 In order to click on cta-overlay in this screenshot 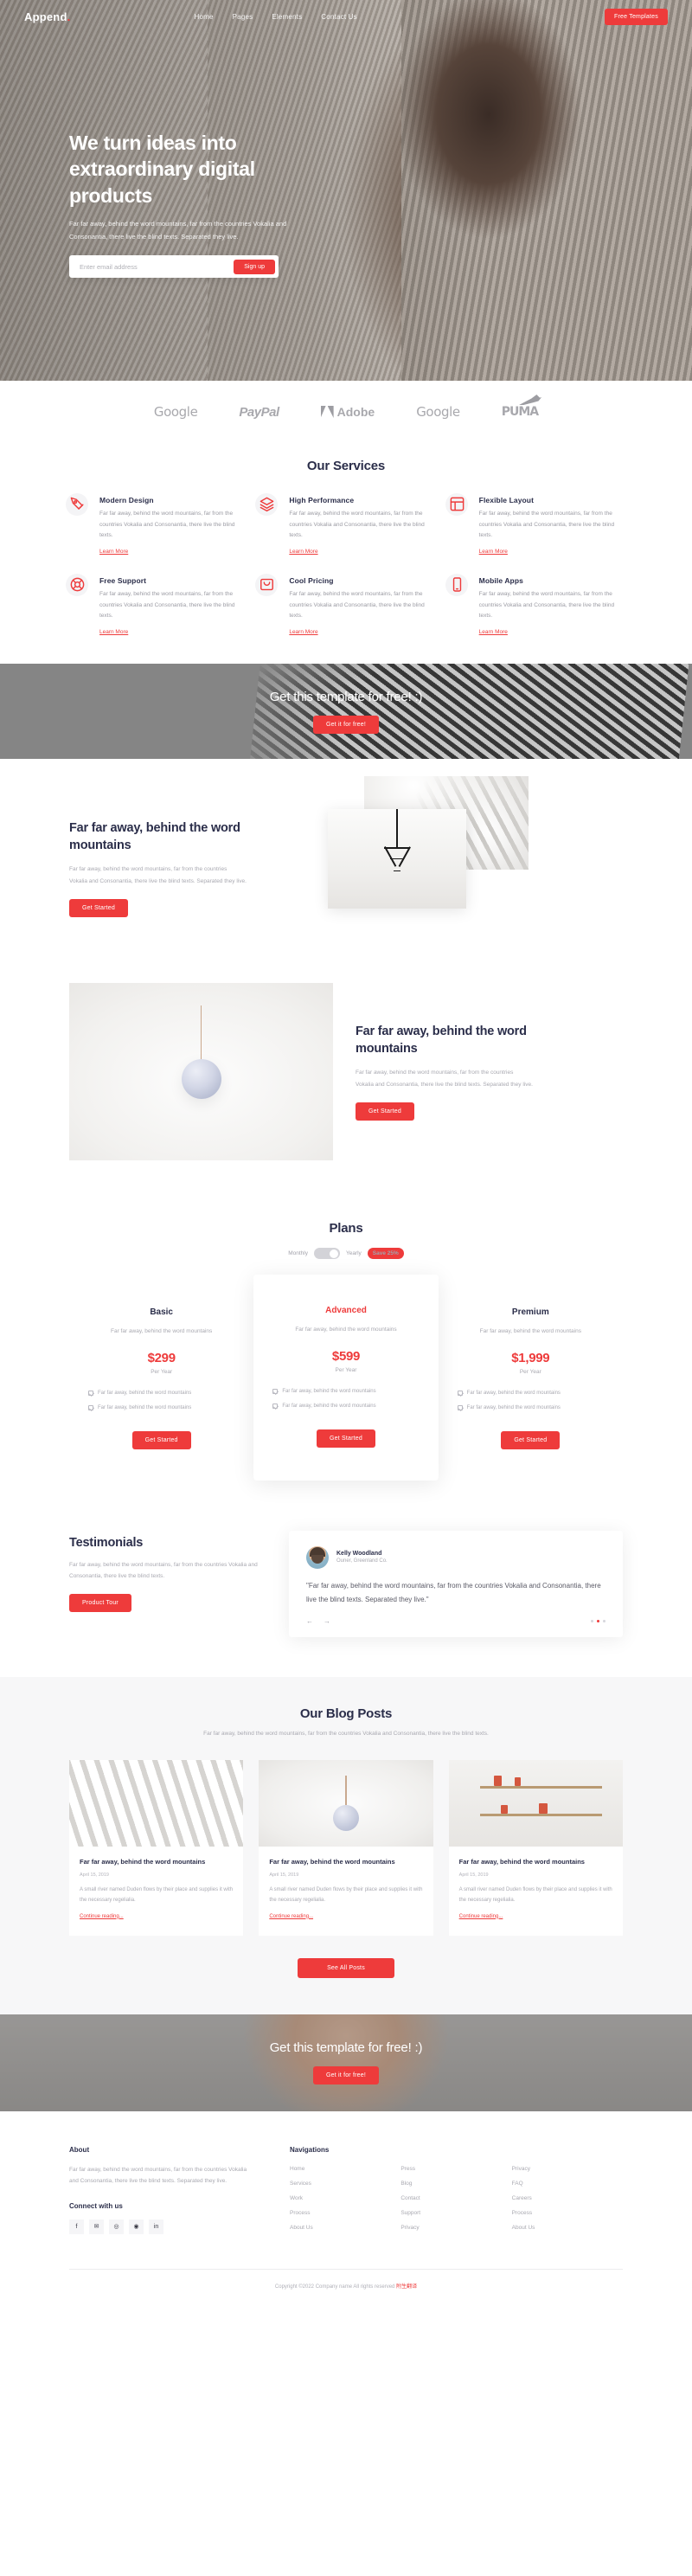, I will do `click(346, 712)`.